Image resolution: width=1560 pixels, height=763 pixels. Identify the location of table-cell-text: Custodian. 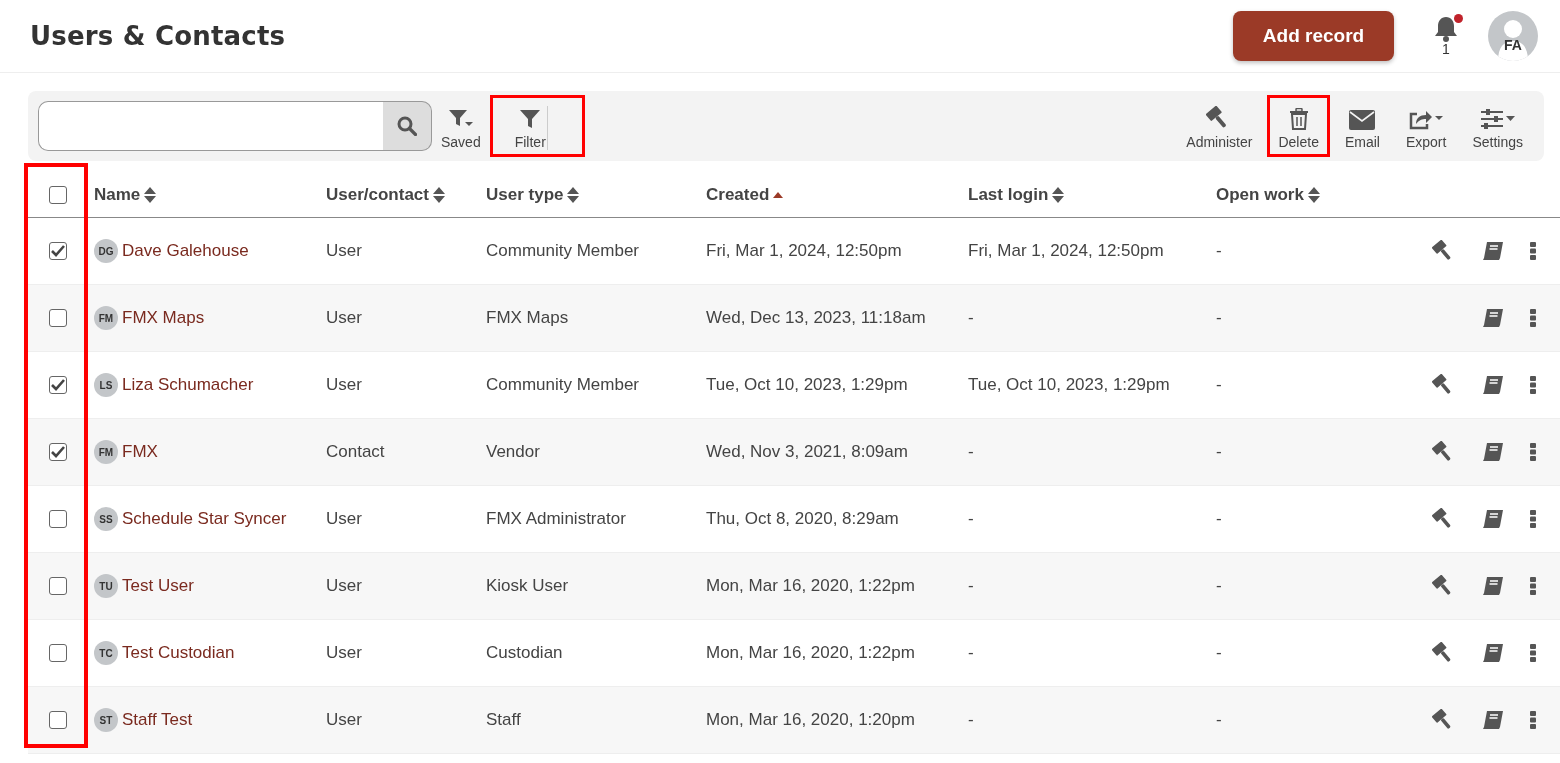
(524, 653).